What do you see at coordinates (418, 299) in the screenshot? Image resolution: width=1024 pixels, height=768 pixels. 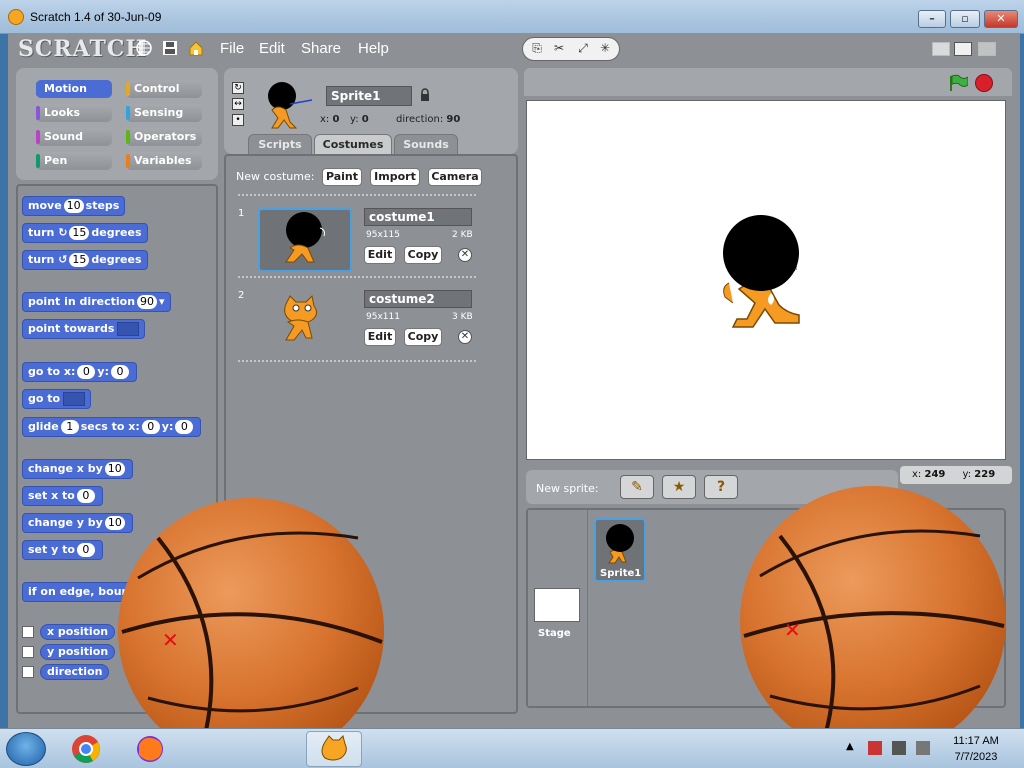 I see `costume2-name-field: costume2` at bounding box center [418, 299].